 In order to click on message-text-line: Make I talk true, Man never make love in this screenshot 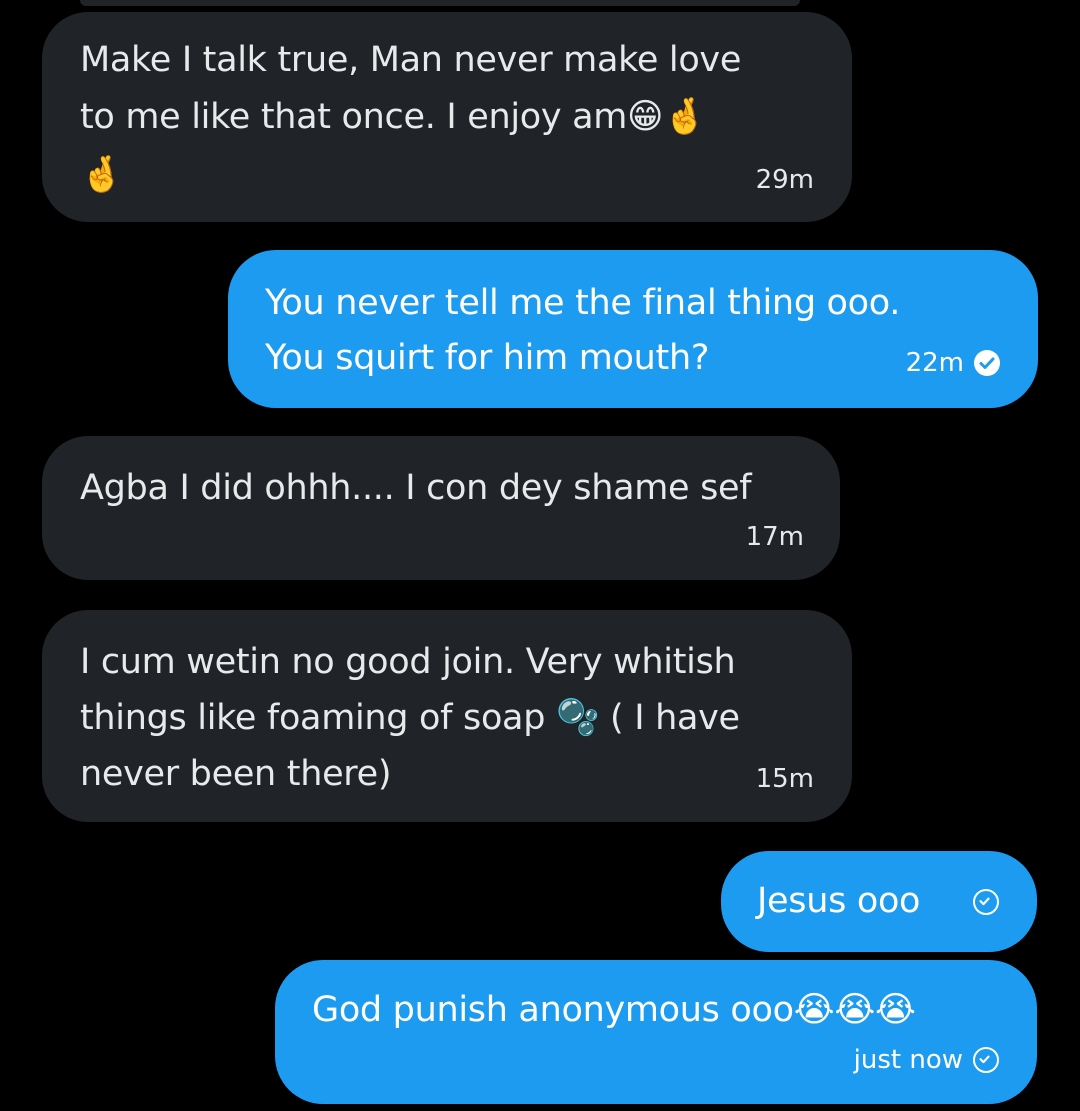, I will do `click(411, 60)`.